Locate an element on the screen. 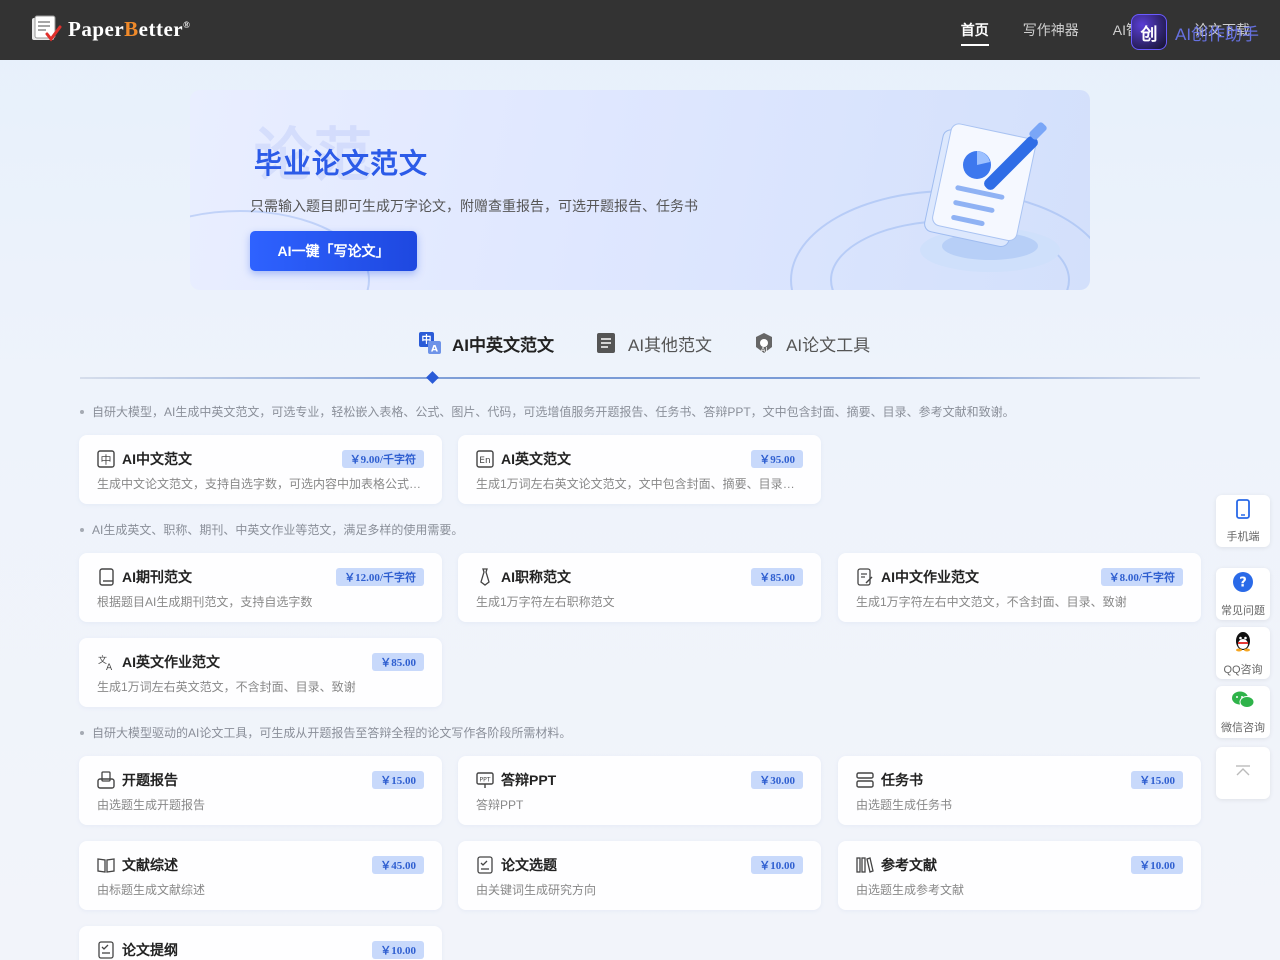  library-icon is located at coordinates (865, 865).